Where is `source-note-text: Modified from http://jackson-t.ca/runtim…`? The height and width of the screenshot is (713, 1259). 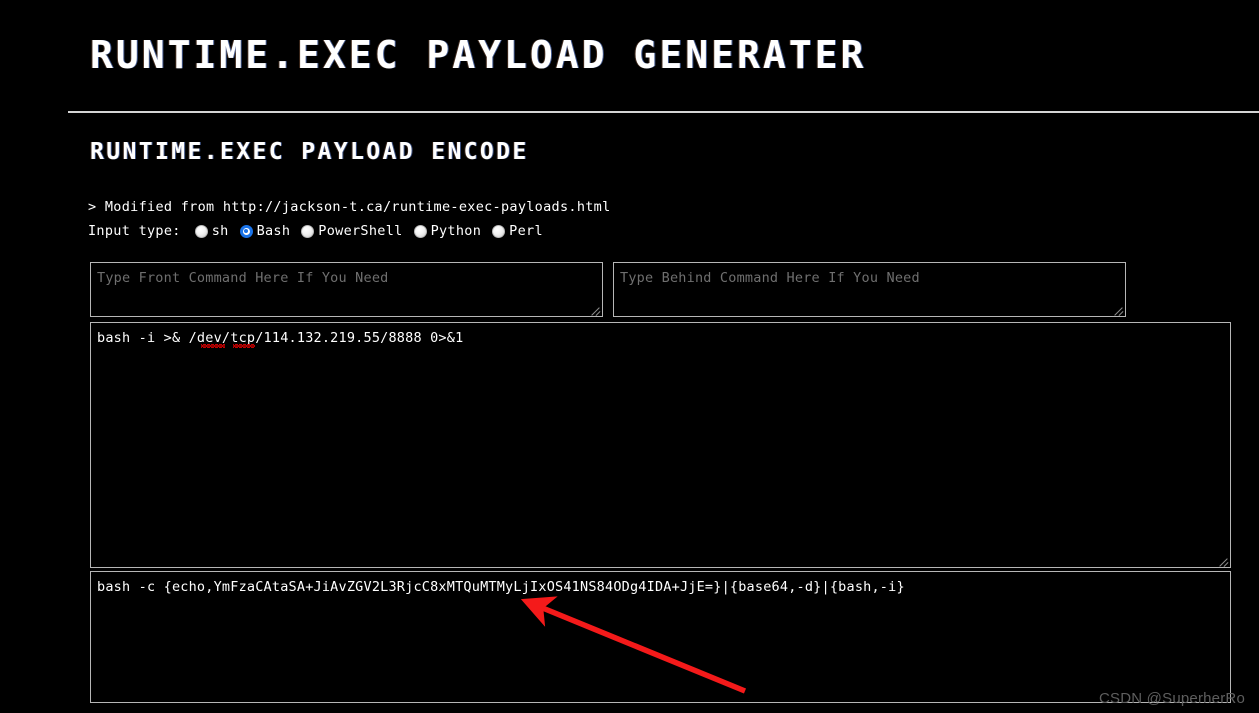 source-note-text: Modified from http://jackson-t.ca/runtim… is located at coordinates (357, 207).